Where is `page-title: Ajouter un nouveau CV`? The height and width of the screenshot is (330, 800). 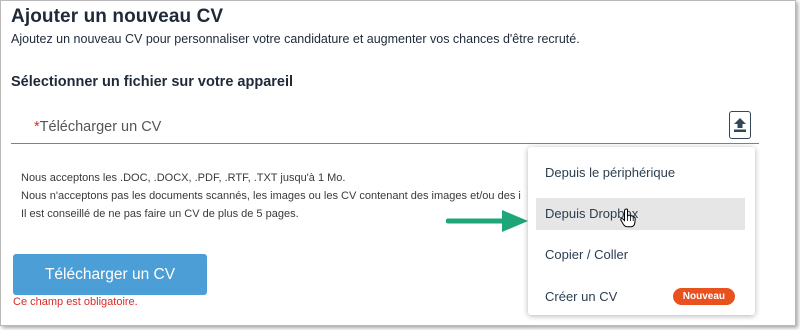 page-title: Ajouter un nouveau CV is located at coordinates (117, 16).